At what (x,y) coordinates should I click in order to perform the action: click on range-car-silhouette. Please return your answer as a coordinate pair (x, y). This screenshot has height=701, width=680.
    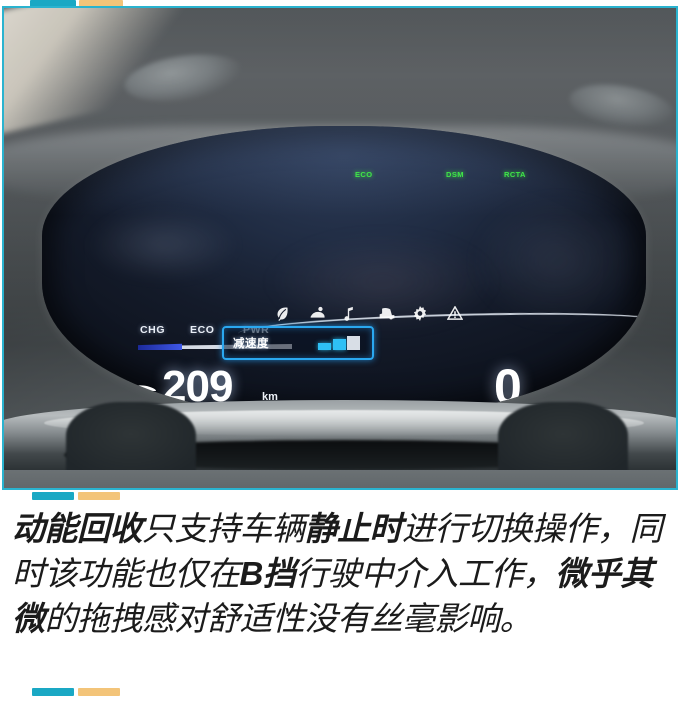
    Looking at the image, I should click on (140, 387).